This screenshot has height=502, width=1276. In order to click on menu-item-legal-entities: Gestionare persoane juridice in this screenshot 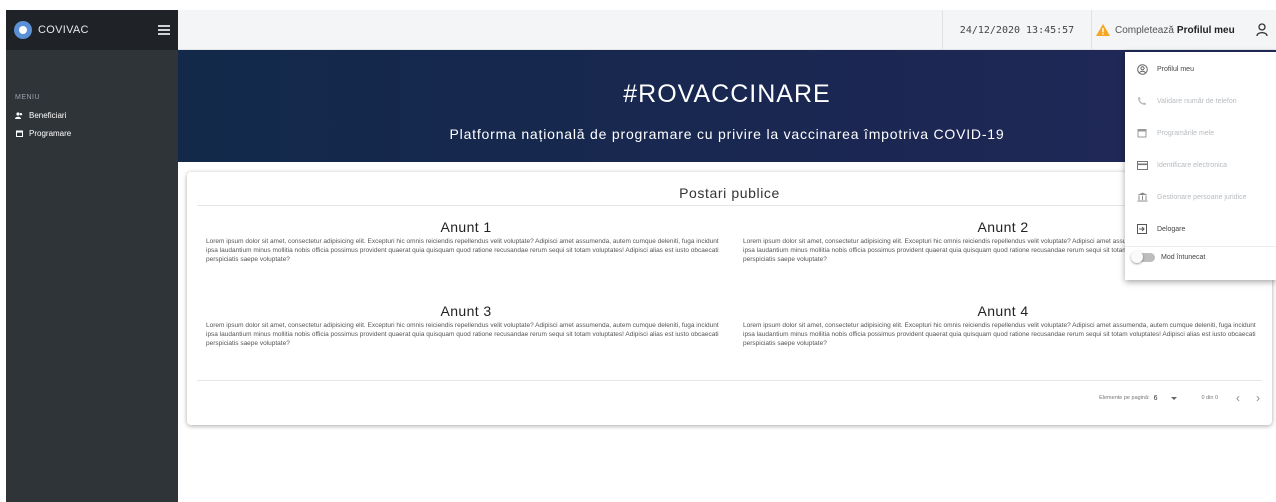, I will do `click(1200, 197)`.